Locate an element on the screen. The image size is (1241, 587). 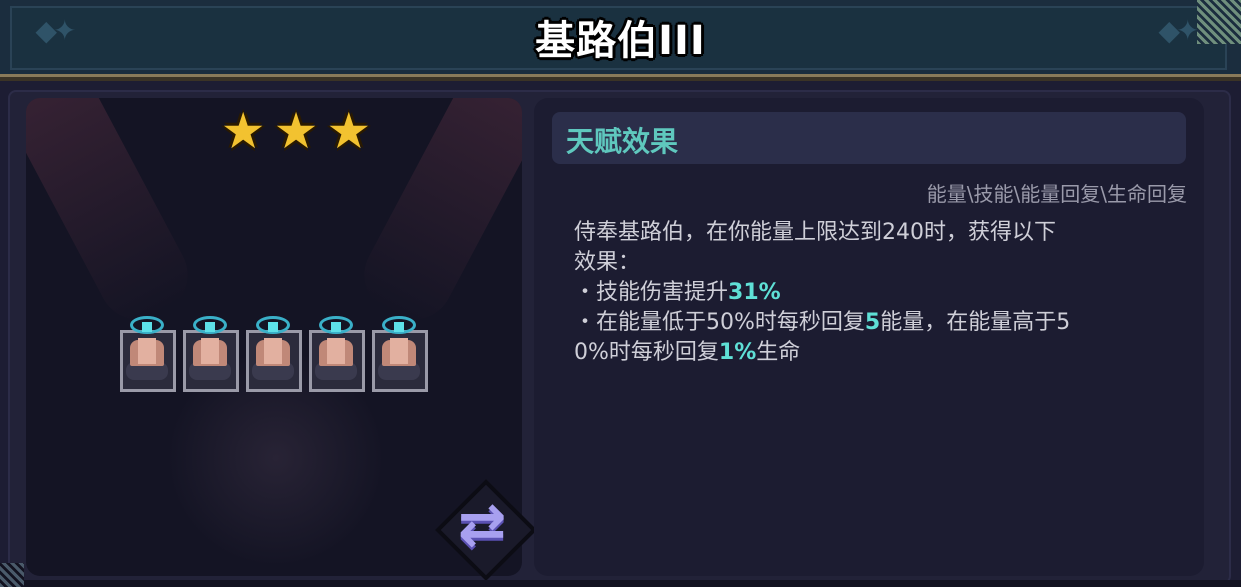
swap-button: ⇄ is located at coordinates (484, 528).